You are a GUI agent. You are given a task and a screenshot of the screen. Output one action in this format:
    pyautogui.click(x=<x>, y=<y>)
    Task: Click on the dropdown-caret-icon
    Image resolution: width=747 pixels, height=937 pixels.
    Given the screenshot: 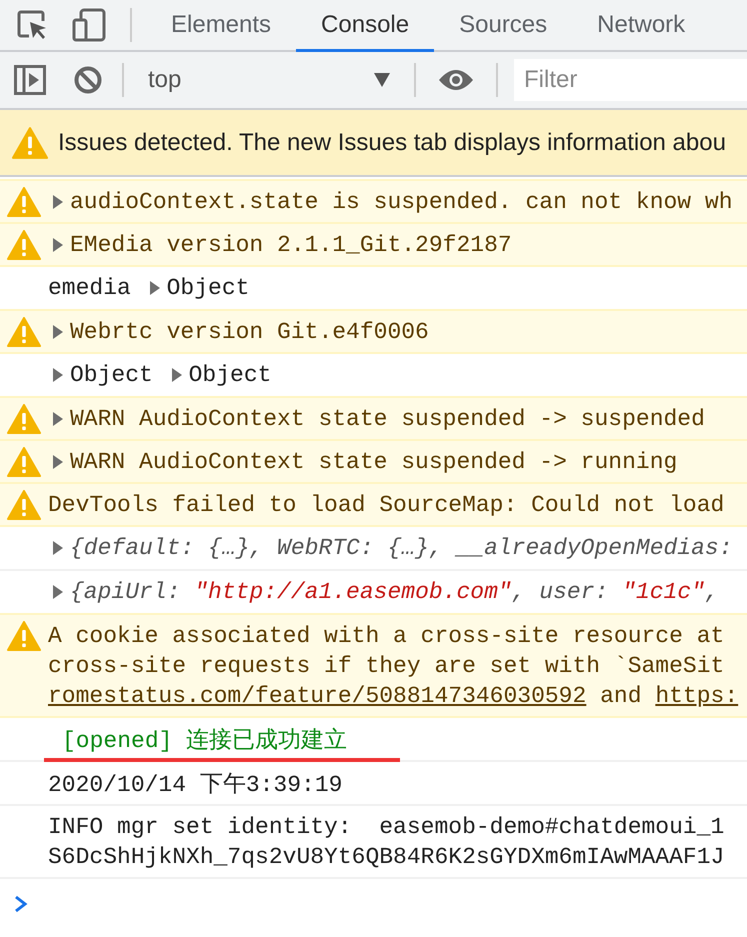 What is the action you would take?
    pyautogui.click(x=382, y=80)
    